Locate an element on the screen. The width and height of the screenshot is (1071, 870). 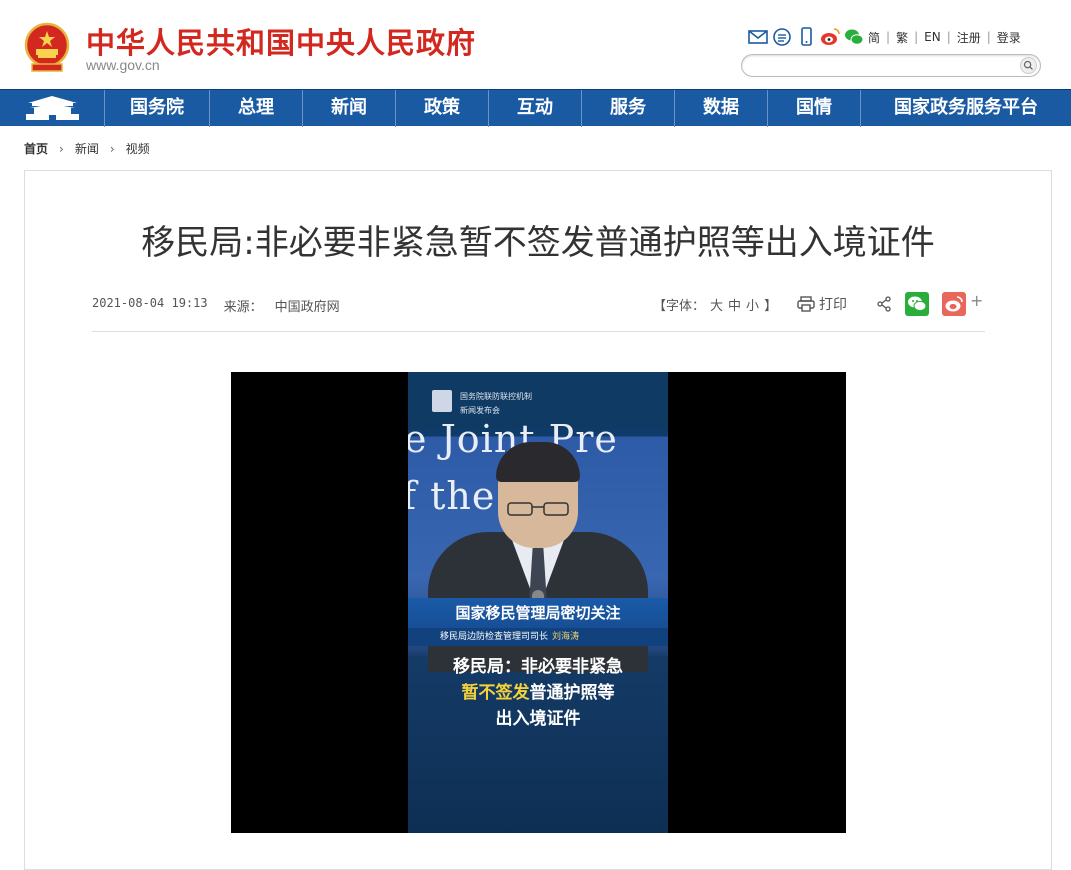
nav-item-interaction: 互动 is located at coordinates (535, 108).